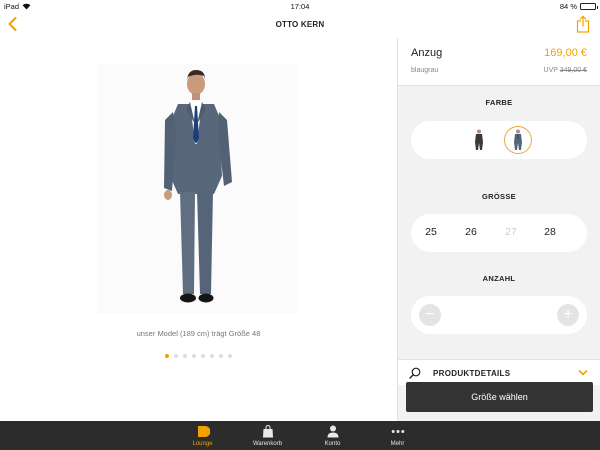  What do you see at coordinates (499, 278) in the screenshot?
I see `quantity-section-title: ANZAHL` at bounding box center [499, 278].